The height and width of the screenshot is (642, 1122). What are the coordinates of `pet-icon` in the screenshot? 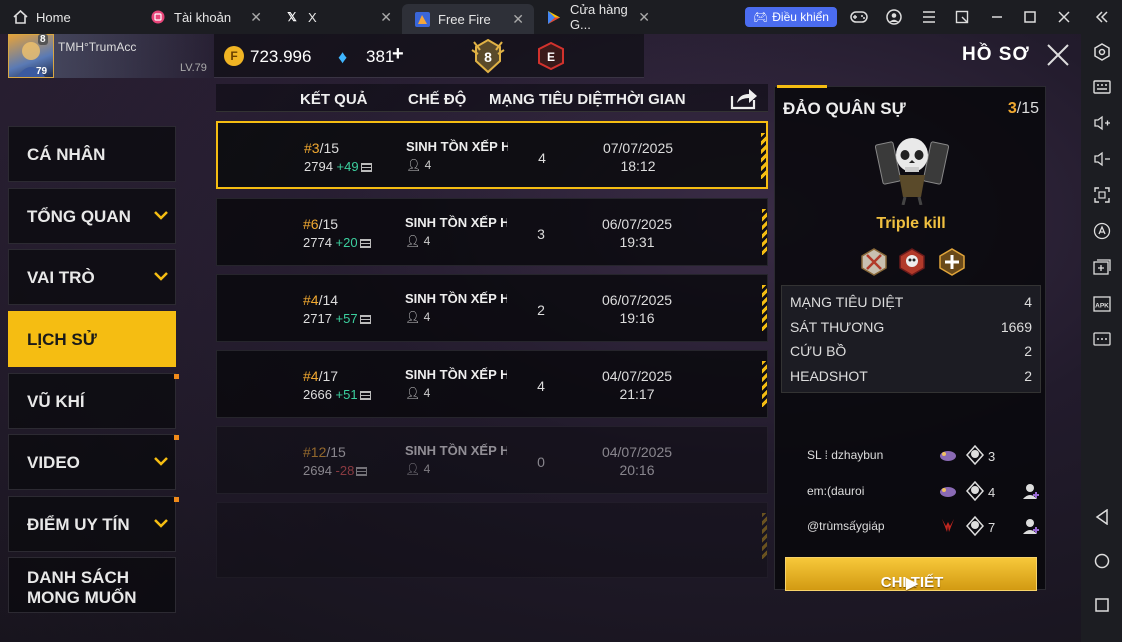 It's located at (948, 456).